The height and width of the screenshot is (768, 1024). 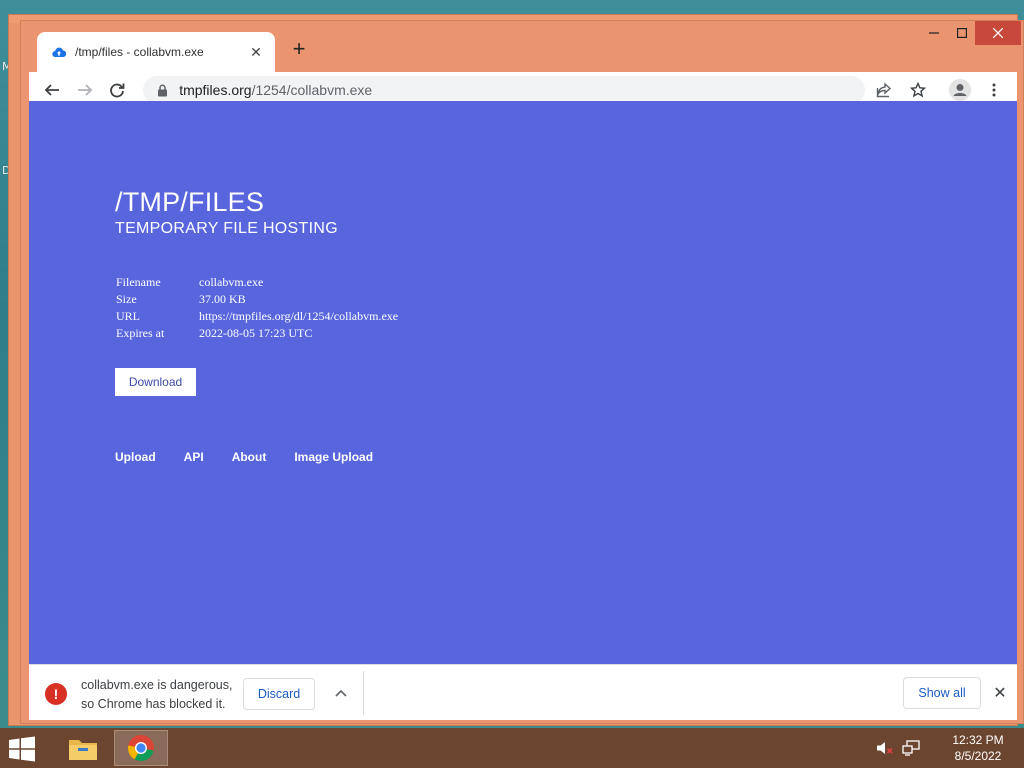 I want to click on info-key: Filename, so click(x=138, y=282).